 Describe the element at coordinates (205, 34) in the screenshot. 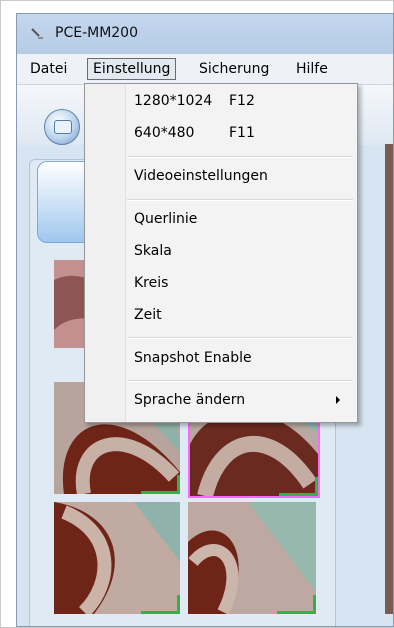

I see `title-bar: PCE-MM200` at that location.